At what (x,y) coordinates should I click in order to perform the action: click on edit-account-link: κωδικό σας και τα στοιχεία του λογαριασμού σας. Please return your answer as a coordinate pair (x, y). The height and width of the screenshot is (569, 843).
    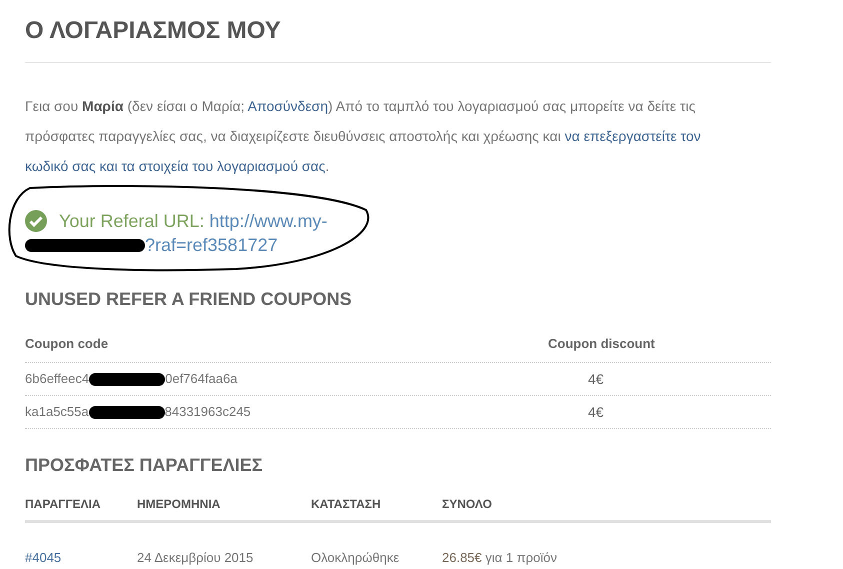
    Looking at the image, I should click on (175, 166).